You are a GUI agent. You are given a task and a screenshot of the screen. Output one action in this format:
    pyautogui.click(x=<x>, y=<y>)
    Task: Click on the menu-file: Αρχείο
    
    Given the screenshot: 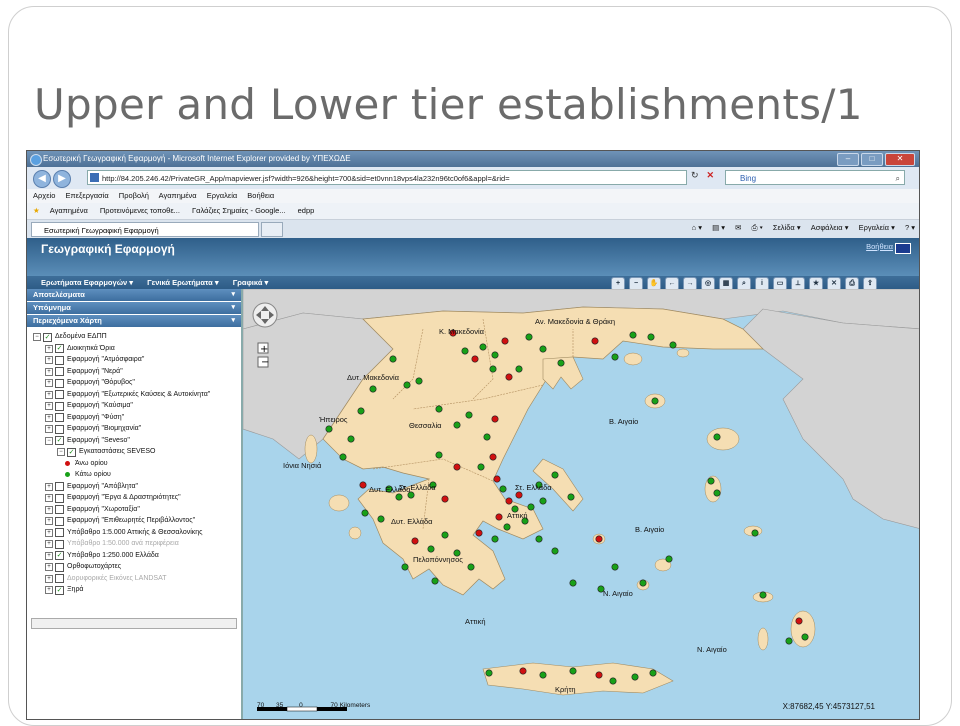 What is the action you would take?
    pyautogui.click(x=44, y=195)
    